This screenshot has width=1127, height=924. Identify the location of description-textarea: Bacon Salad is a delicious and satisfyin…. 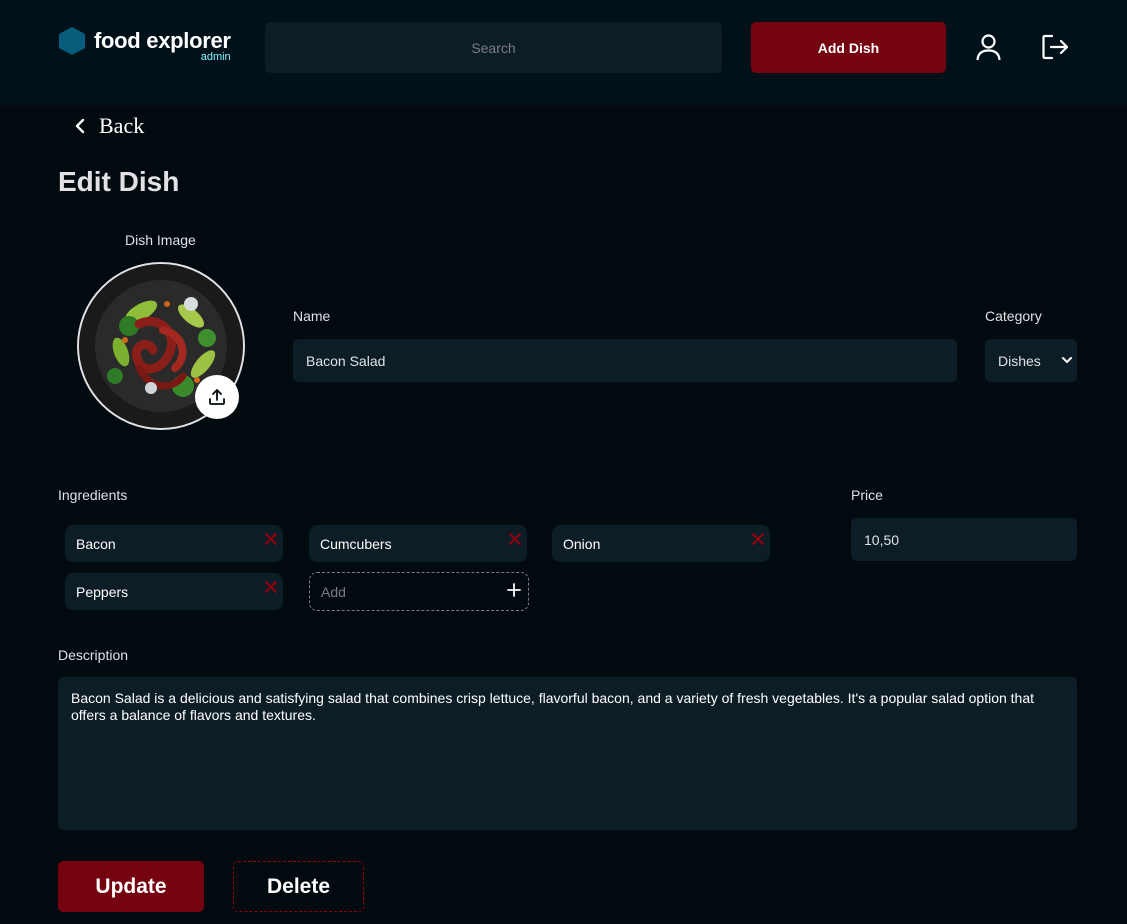
(567, 753).